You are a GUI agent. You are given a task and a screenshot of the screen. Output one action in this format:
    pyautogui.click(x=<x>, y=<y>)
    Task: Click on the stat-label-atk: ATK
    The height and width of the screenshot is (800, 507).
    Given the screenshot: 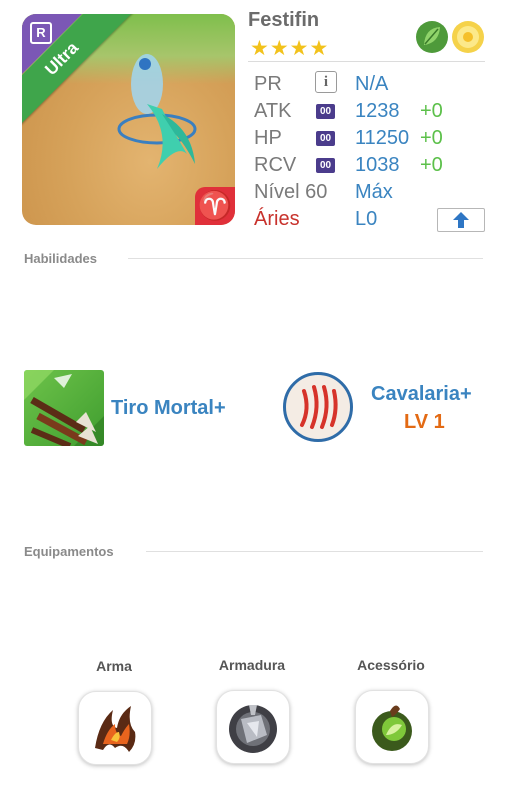 What is the action you would take?
    pyautogui.click(x=273, y=111)
    